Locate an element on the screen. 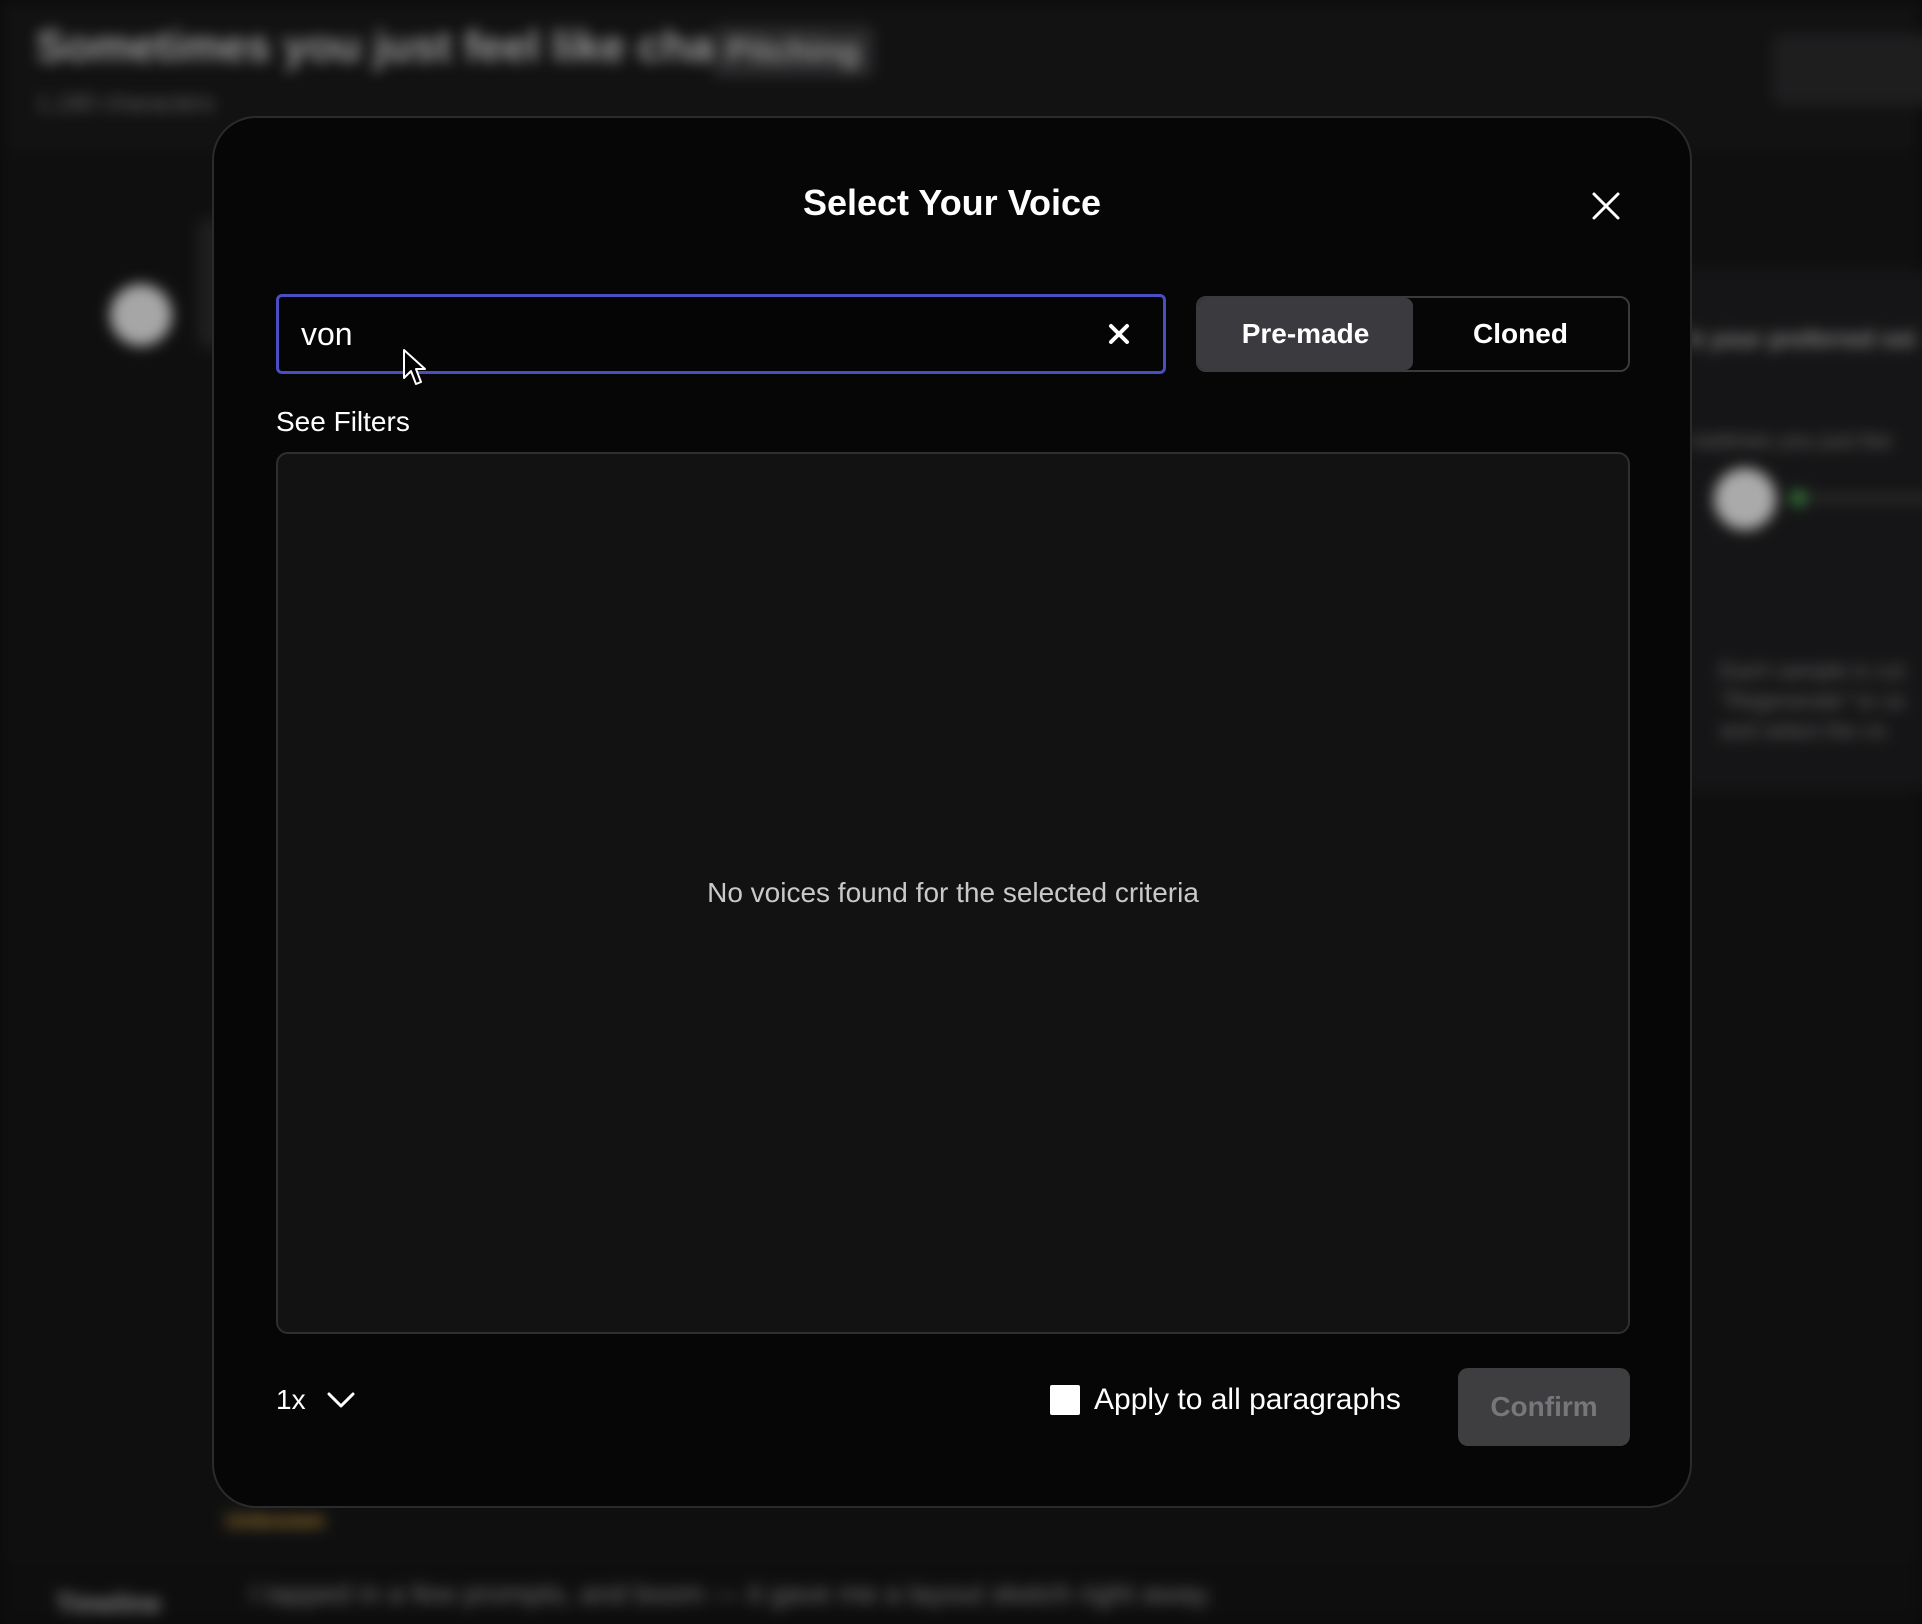 This screenshot has width=1922, height=1624. see-filters-link: See Filters is located at coordinates (343, 422).